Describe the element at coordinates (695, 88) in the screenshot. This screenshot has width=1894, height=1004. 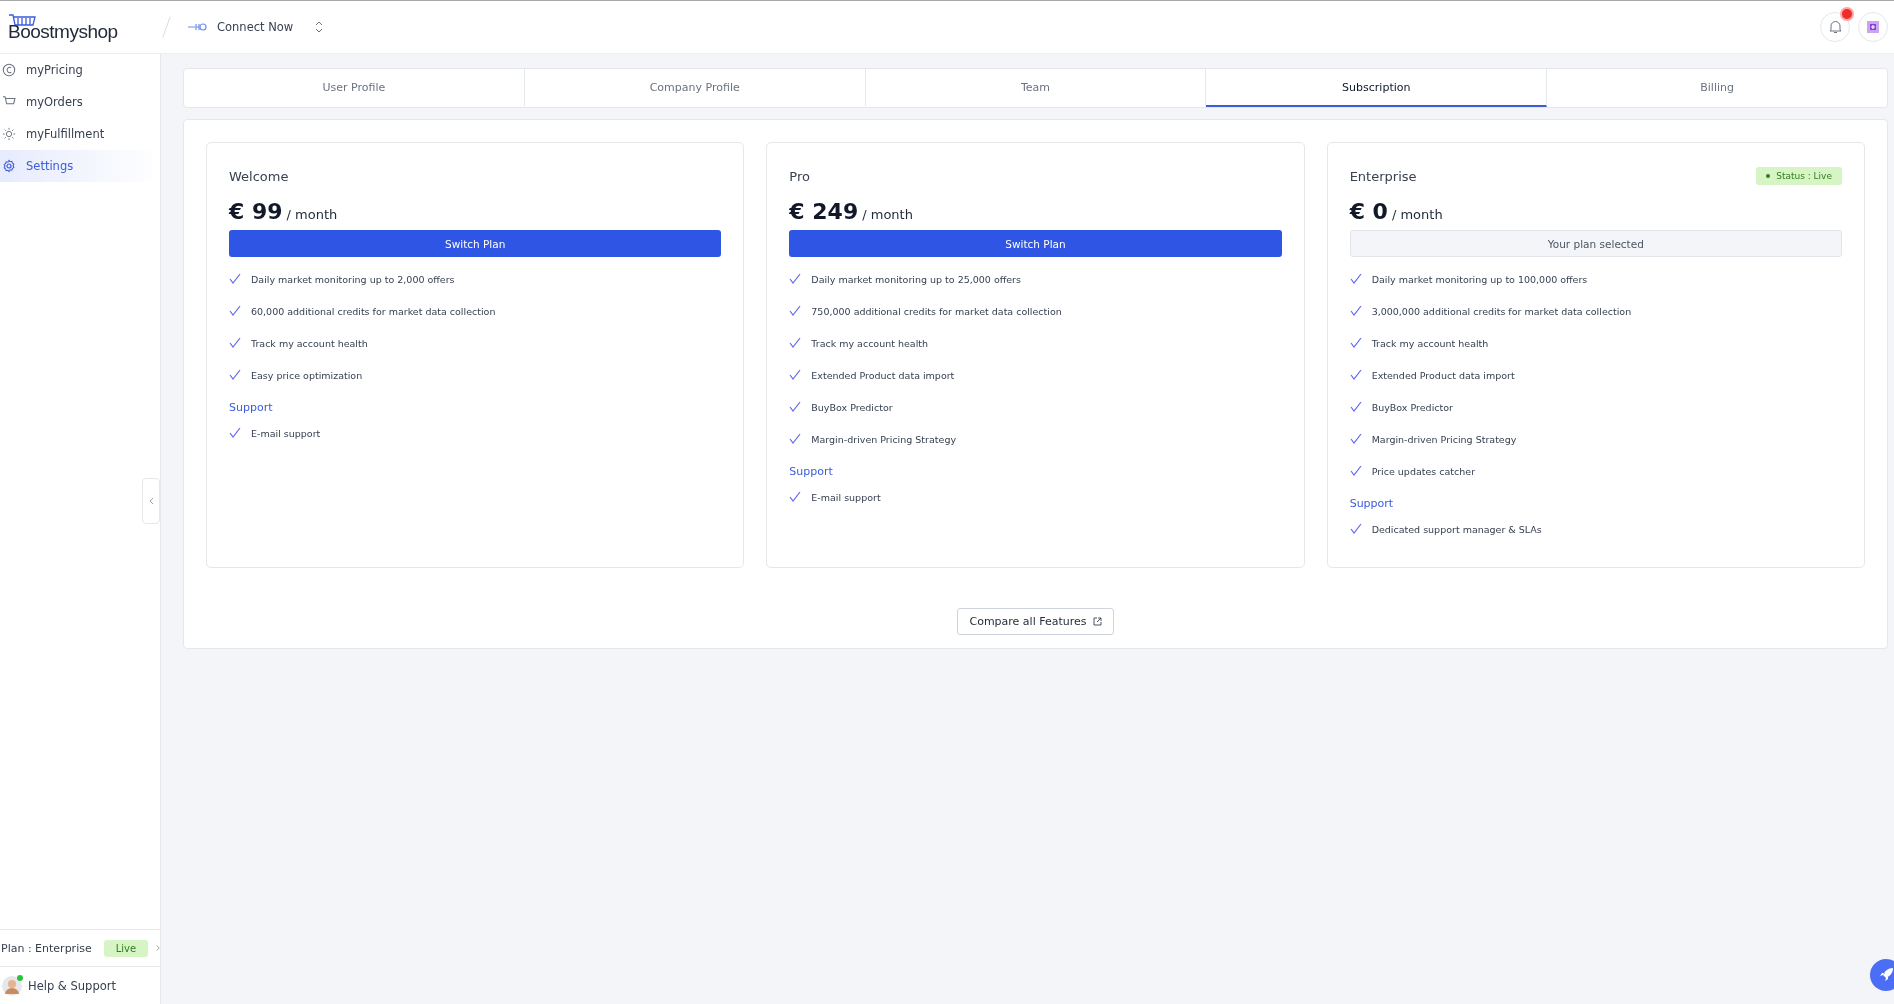
I see `tab: Company Profile` at that location.